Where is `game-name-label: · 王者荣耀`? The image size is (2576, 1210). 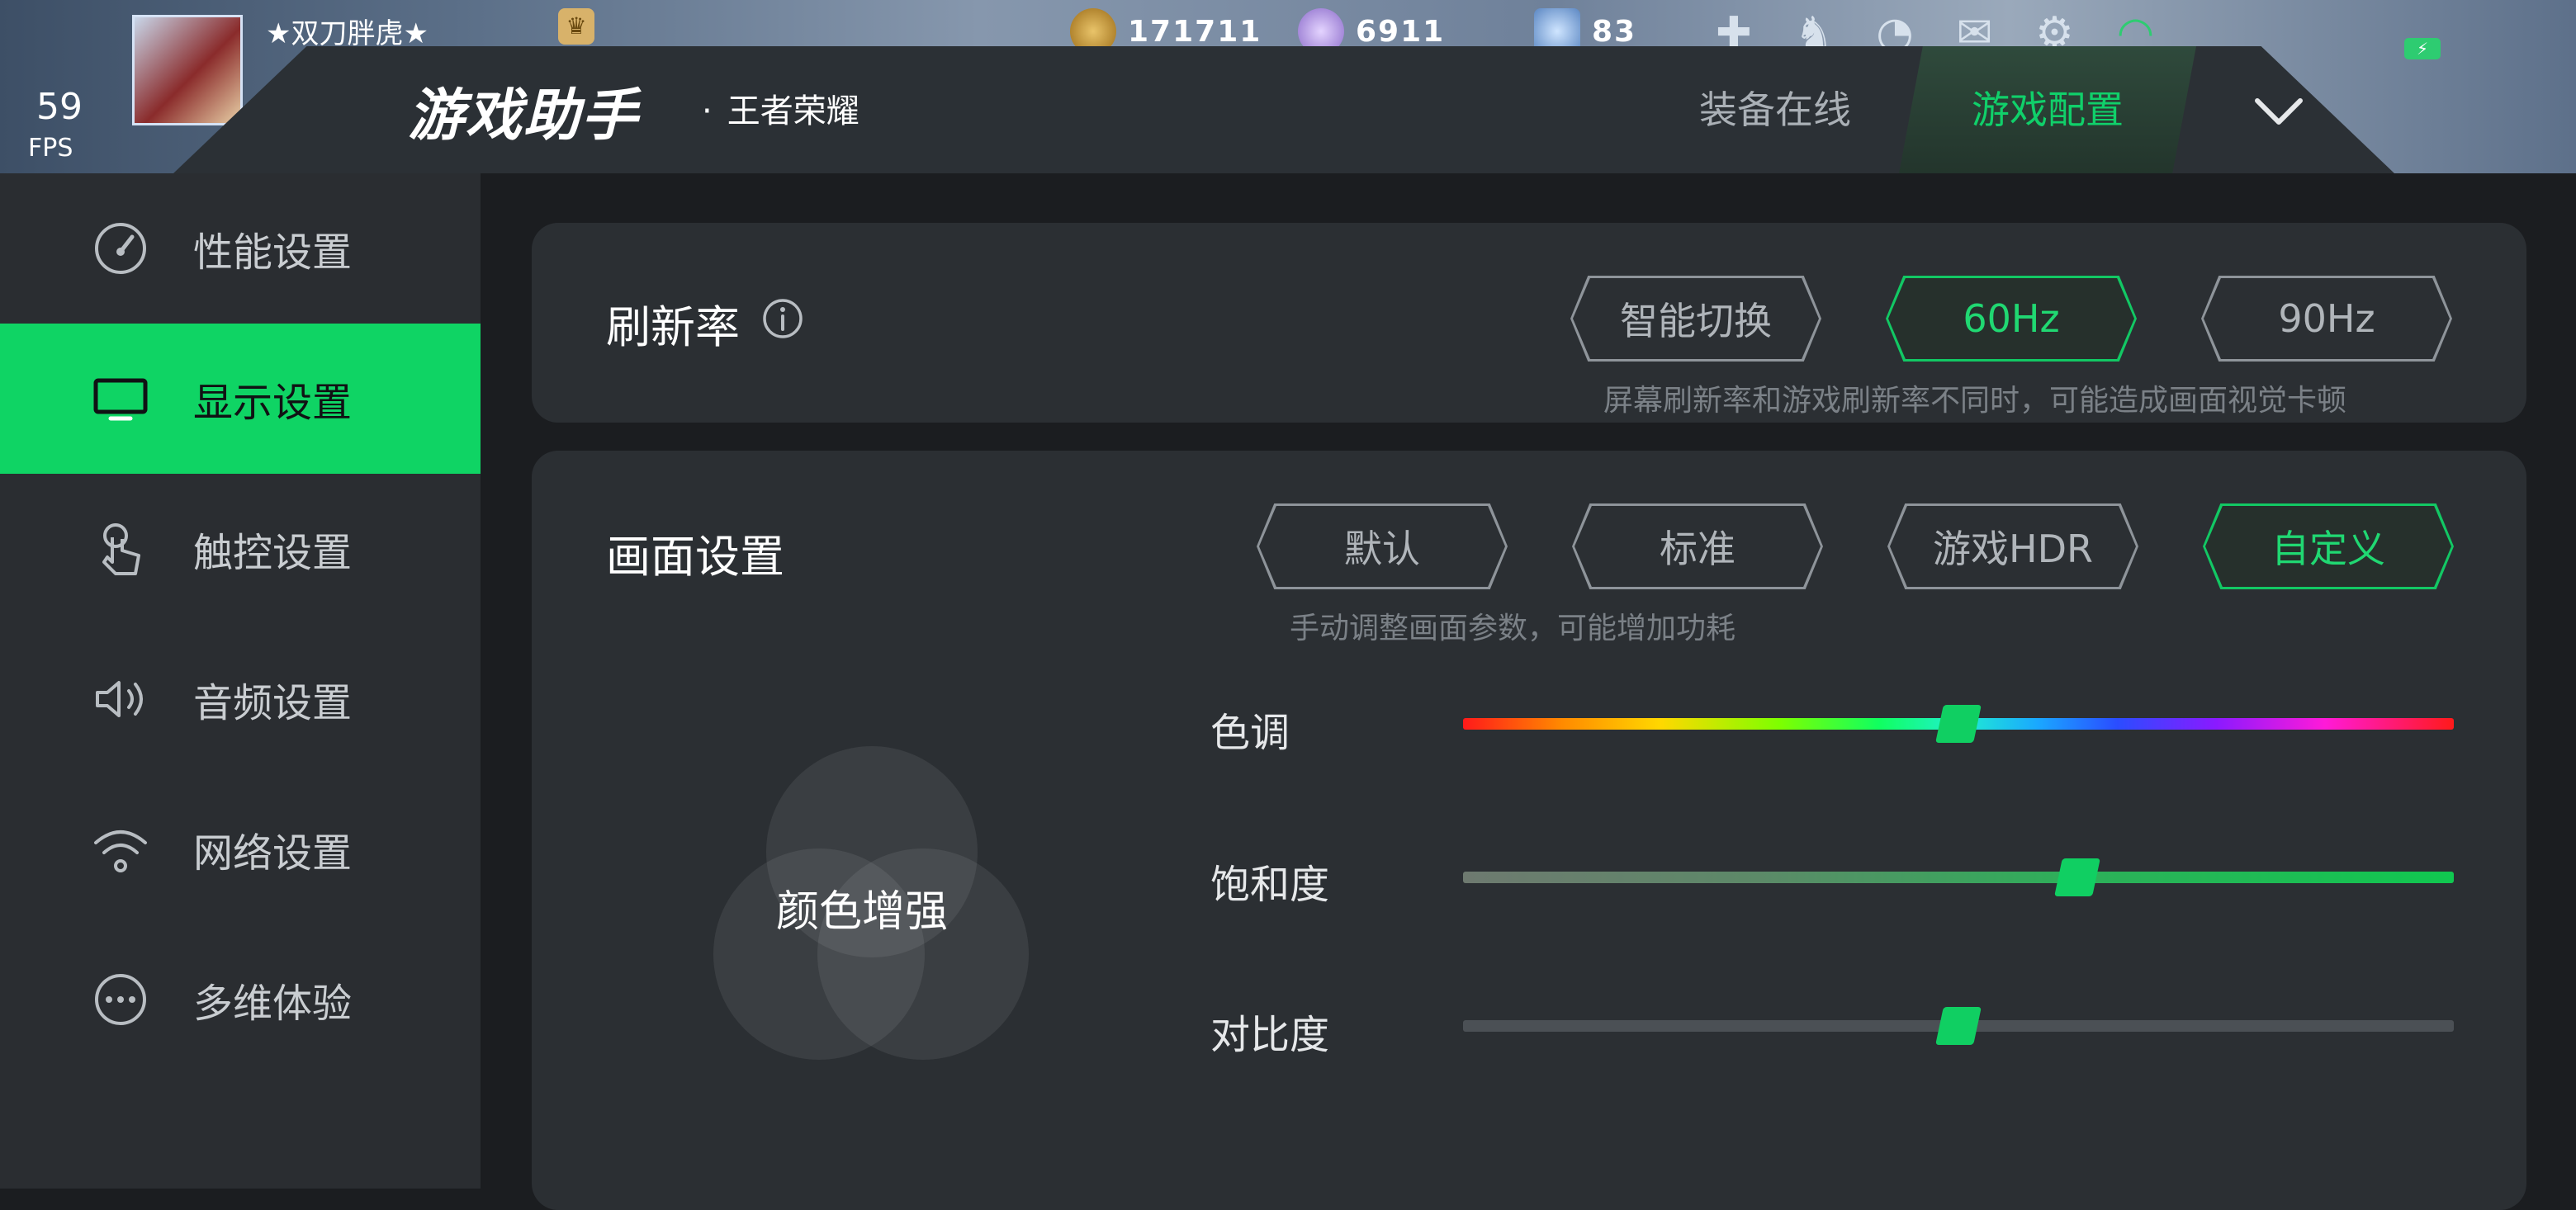
game-name-label: · 王者荣耀 is located at coordinates (780, 108).